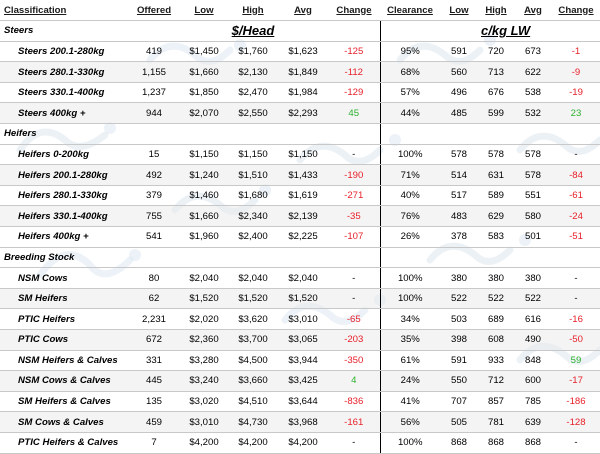 This screenshot has width=600, height=454. Describe the element at coordinates (459, 175) in the screenshot. I see `cell-low2: 514` at that location.